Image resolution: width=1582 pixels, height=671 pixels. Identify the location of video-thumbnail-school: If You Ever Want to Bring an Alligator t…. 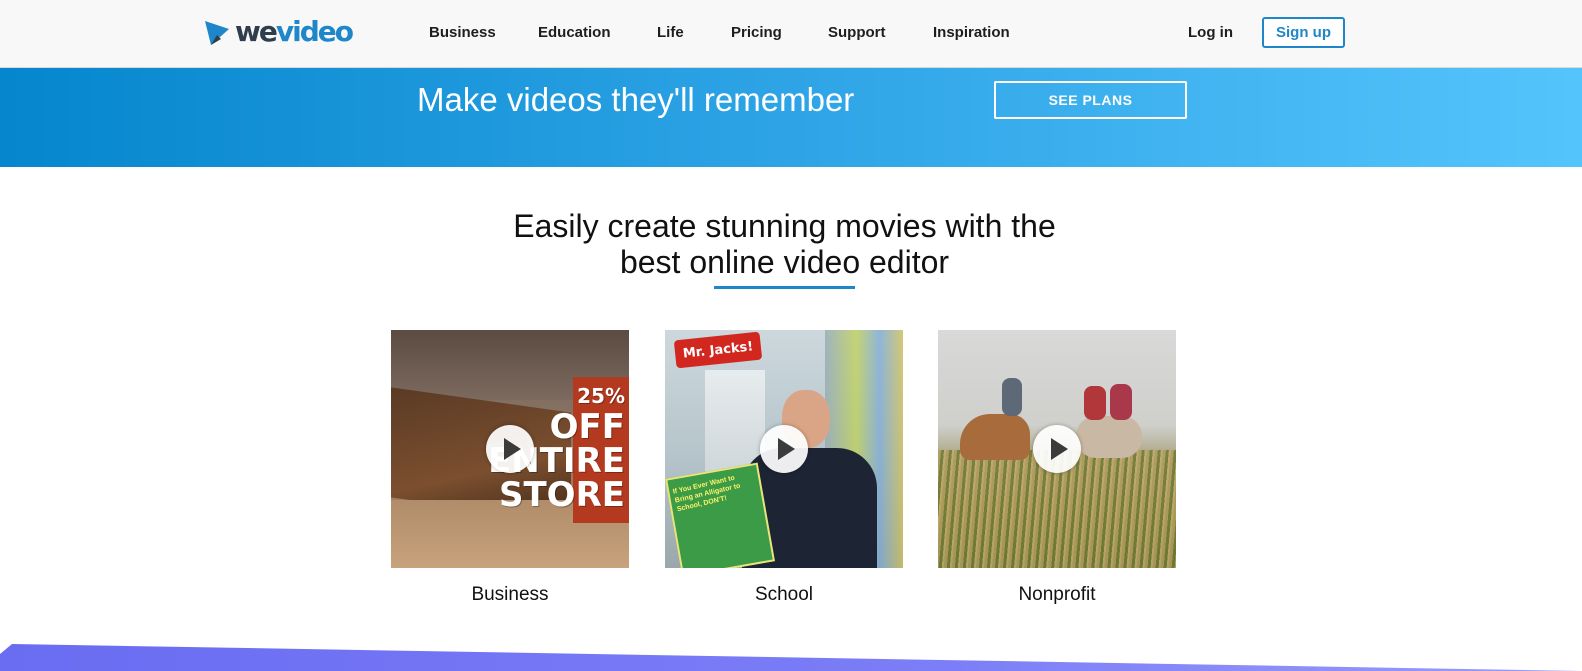
(784, 449).